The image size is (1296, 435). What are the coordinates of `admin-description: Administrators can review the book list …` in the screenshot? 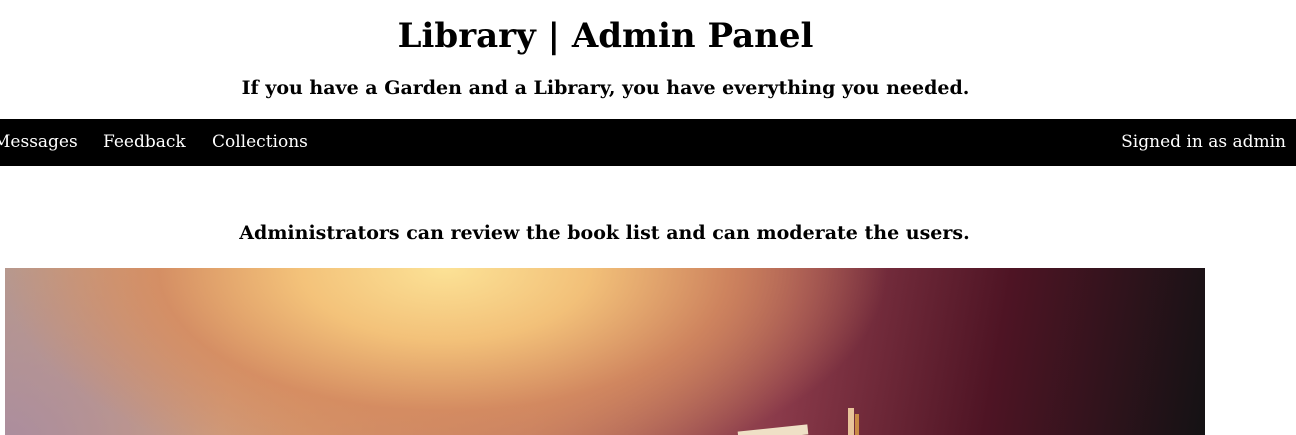 It's located at (604, 233).